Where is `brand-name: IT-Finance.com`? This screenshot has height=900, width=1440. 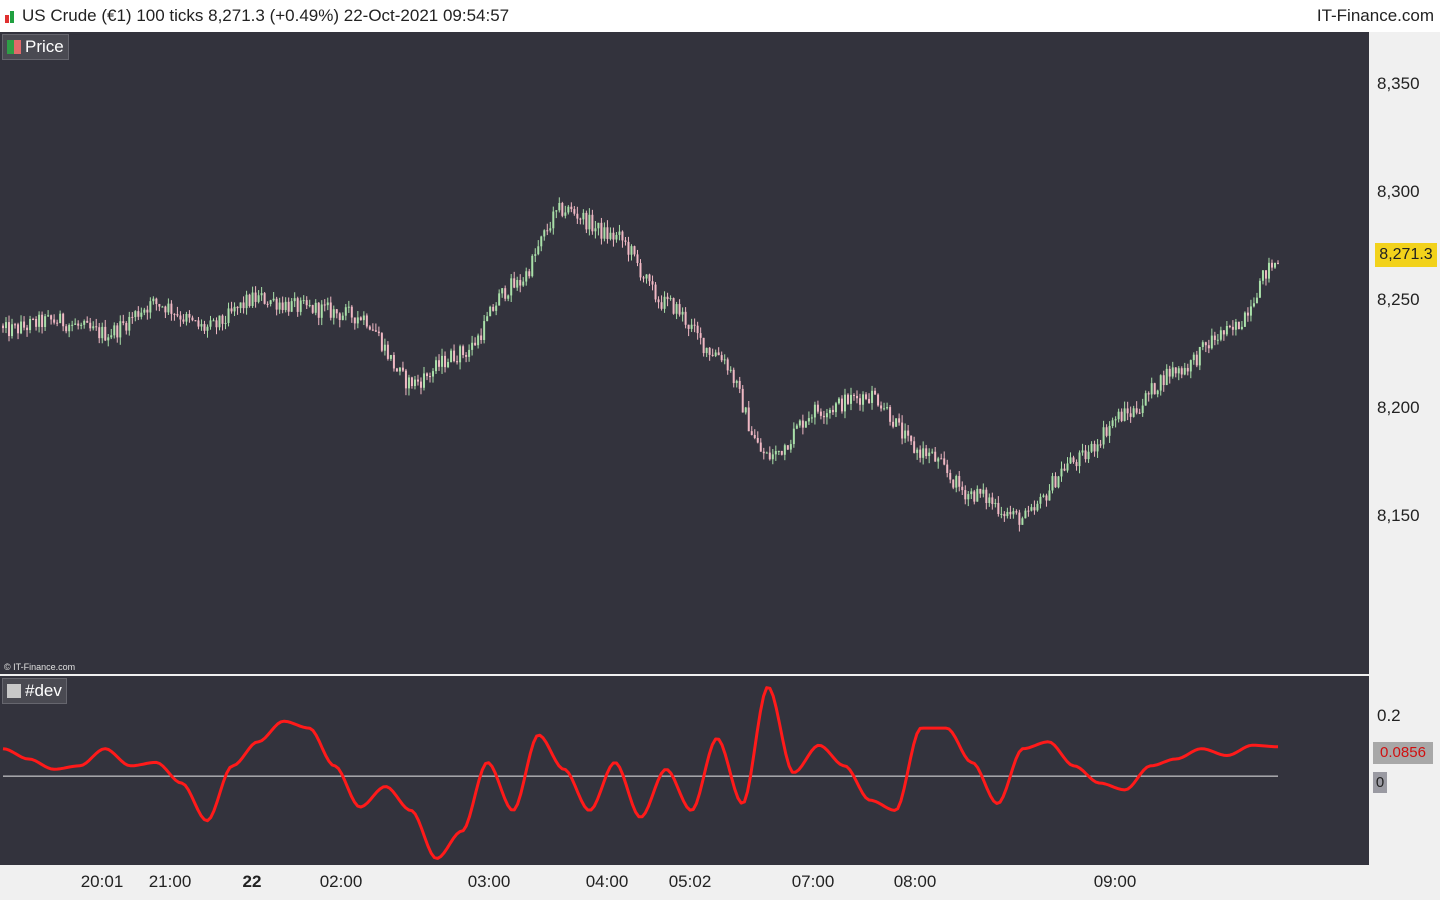 brand-name: IT-Finance.com is located at coordinates (1375, 16).